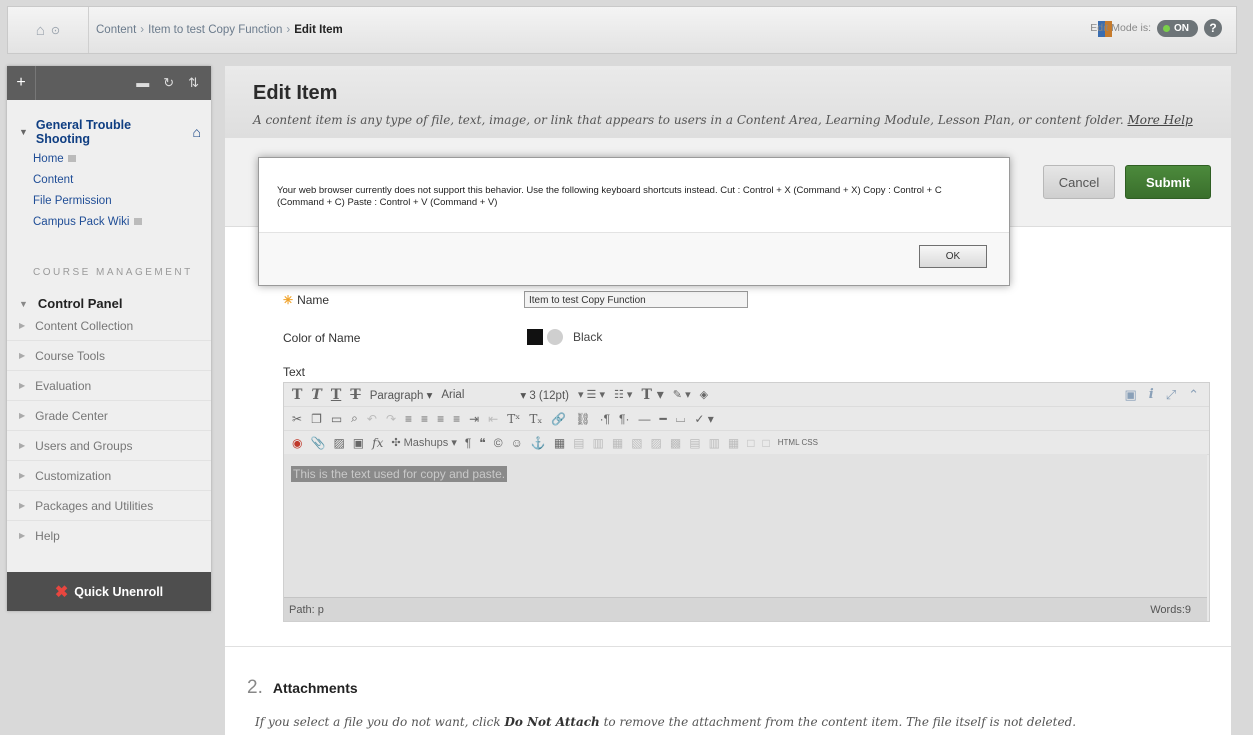  Describe the element at coordinates (316, 419) in the screenshot. I see `copy-icon: ❐` at that location.